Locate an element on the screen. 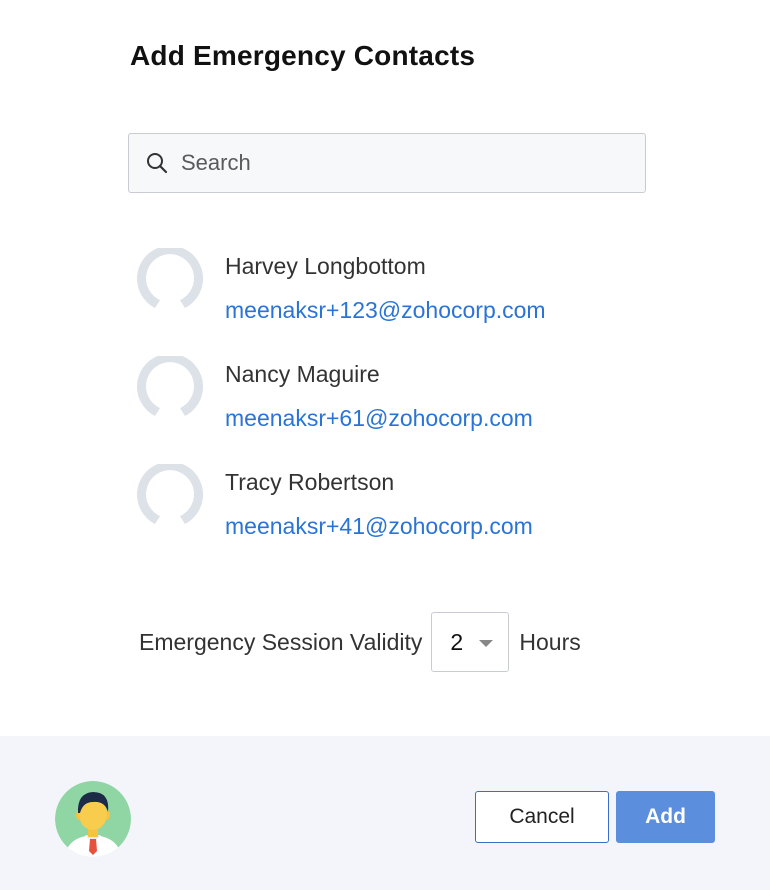  session-validity-row: Emergency Session Validity 2 Hours is located at coordinates (360, 642).